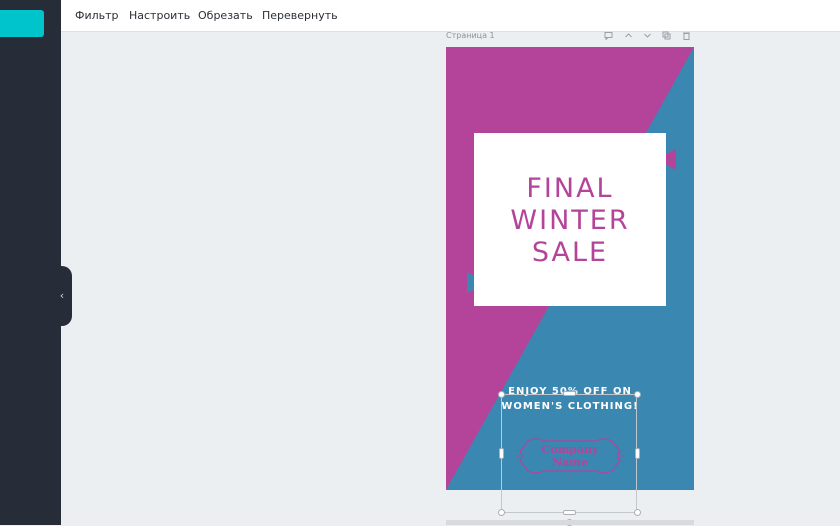 This screenshot has width=840, height=526. I want to click on selection-frame, so click(569, 453).